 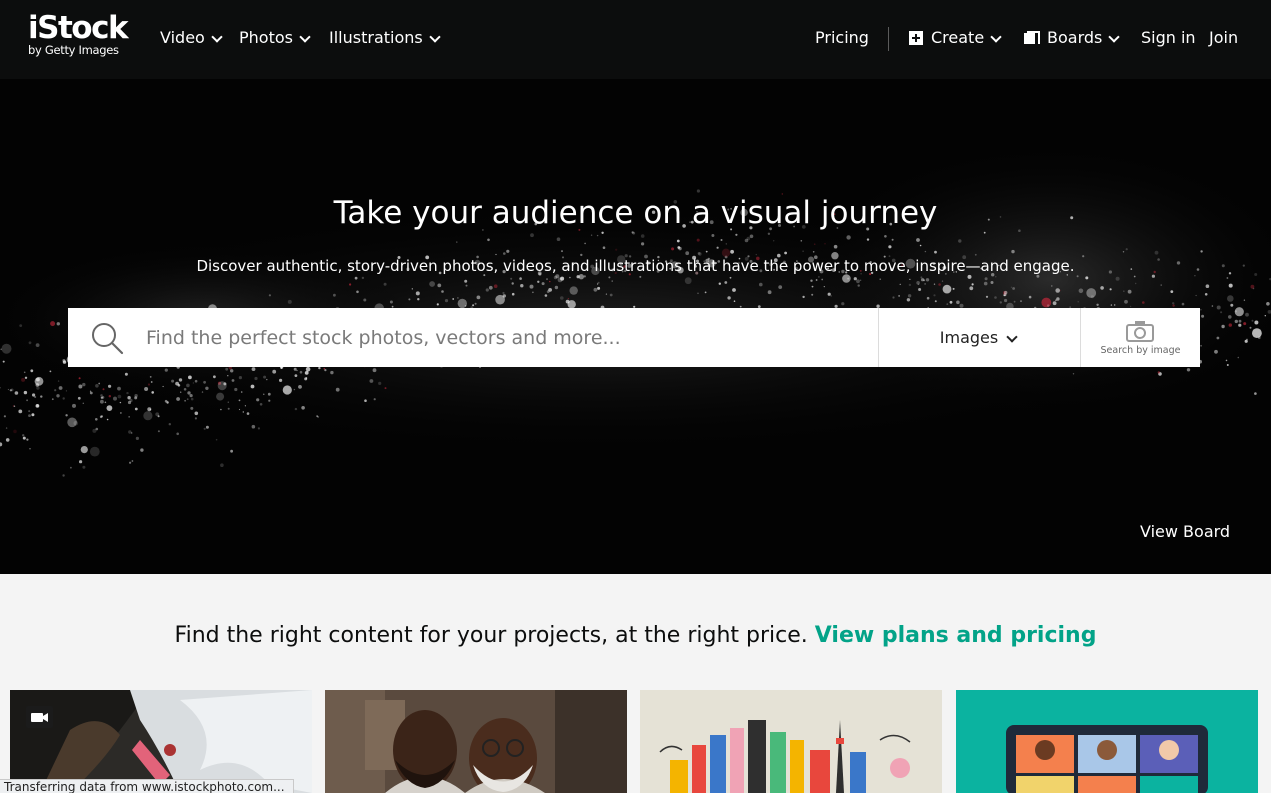 I want to click on card-video-call-illustration, so click(x=1107, y=741).